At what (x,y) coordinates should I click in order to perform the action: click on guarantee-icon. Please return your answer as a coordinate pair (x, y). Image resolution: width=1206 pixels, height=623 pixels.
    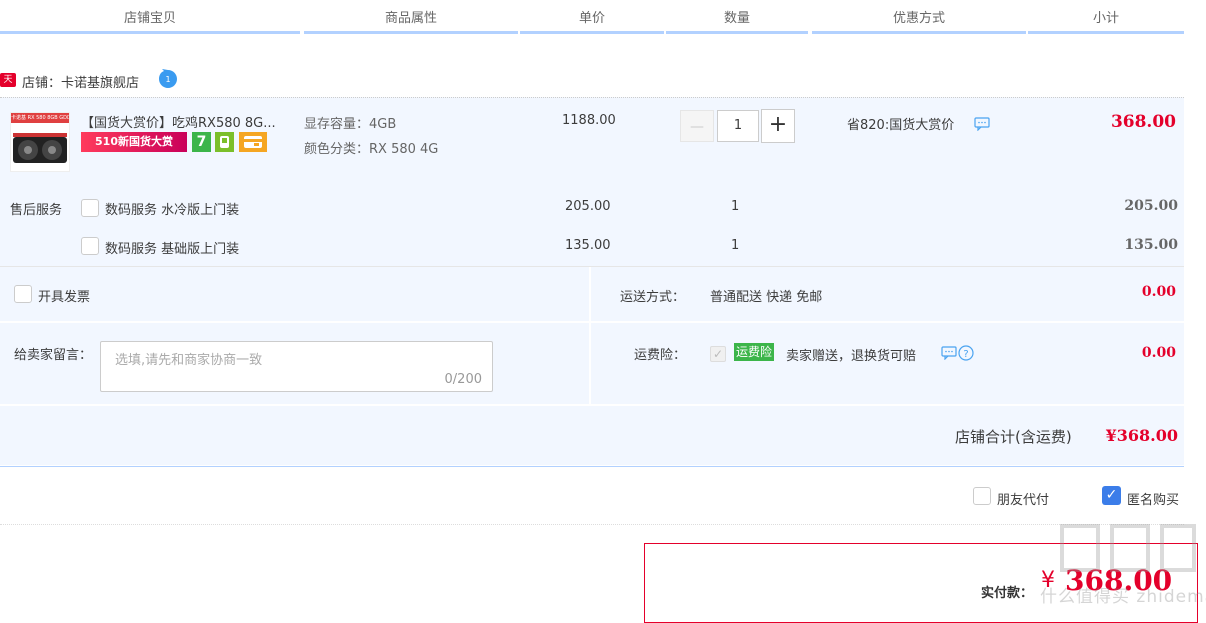
    Looking at the image, I should click on (224, 142).